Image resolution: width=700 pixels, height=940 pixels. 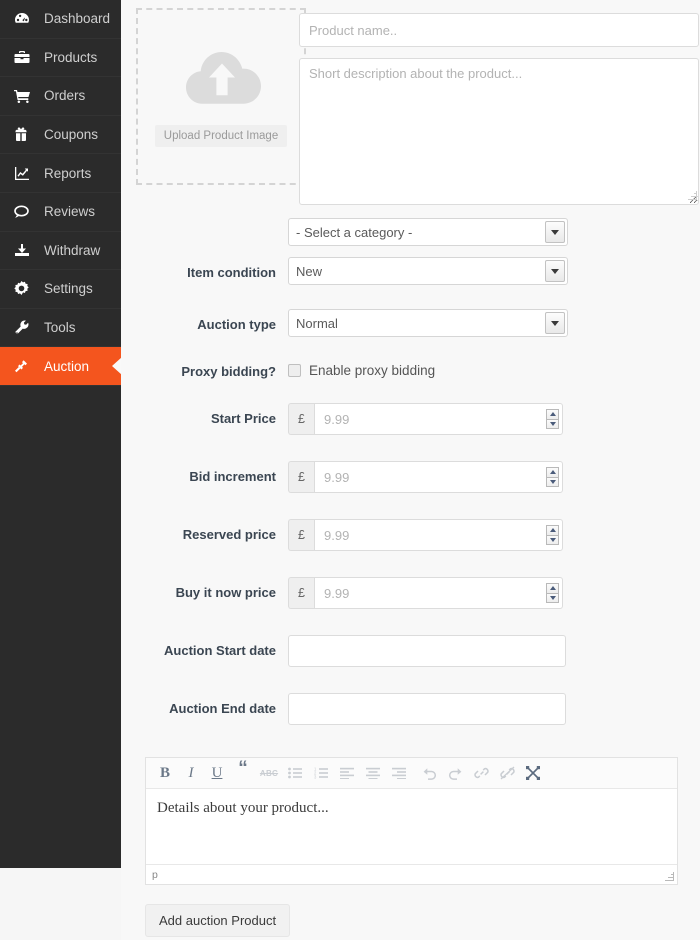 I want to click on sidebar-item-label: Dashboard, so click(x=77, y=19).